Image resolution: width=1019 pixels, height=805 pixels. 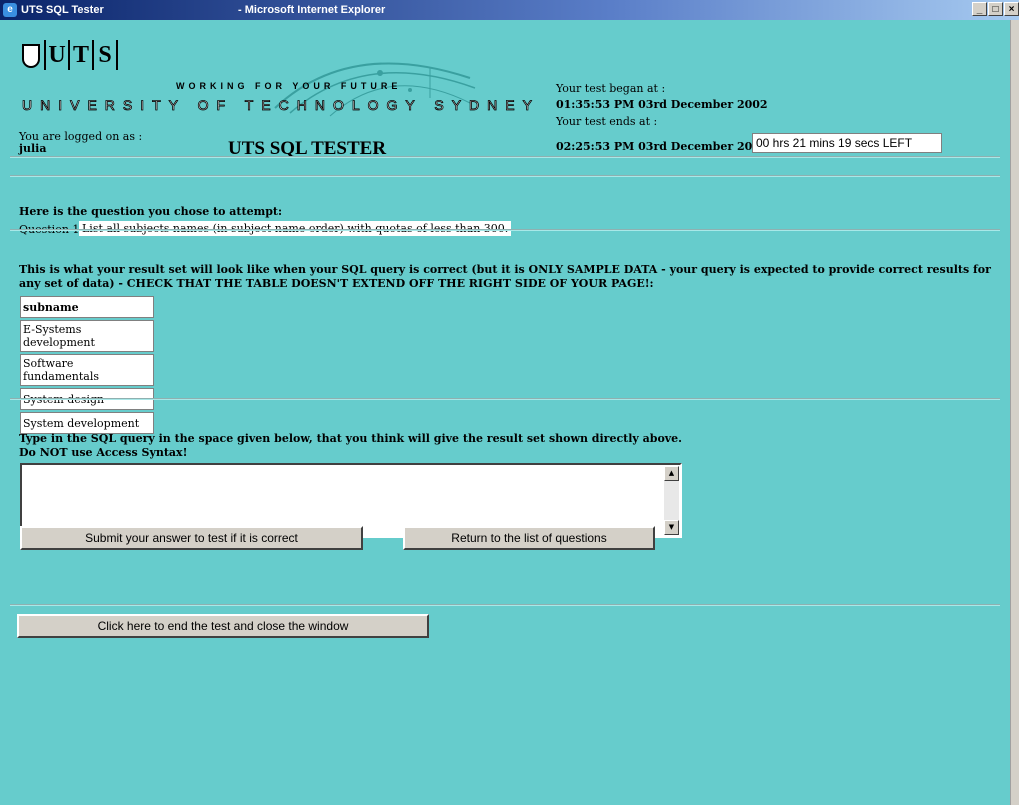 I want to click on test-began-time: 01:35:53 PM 03rd December 2002, so click(x=662, y=104).